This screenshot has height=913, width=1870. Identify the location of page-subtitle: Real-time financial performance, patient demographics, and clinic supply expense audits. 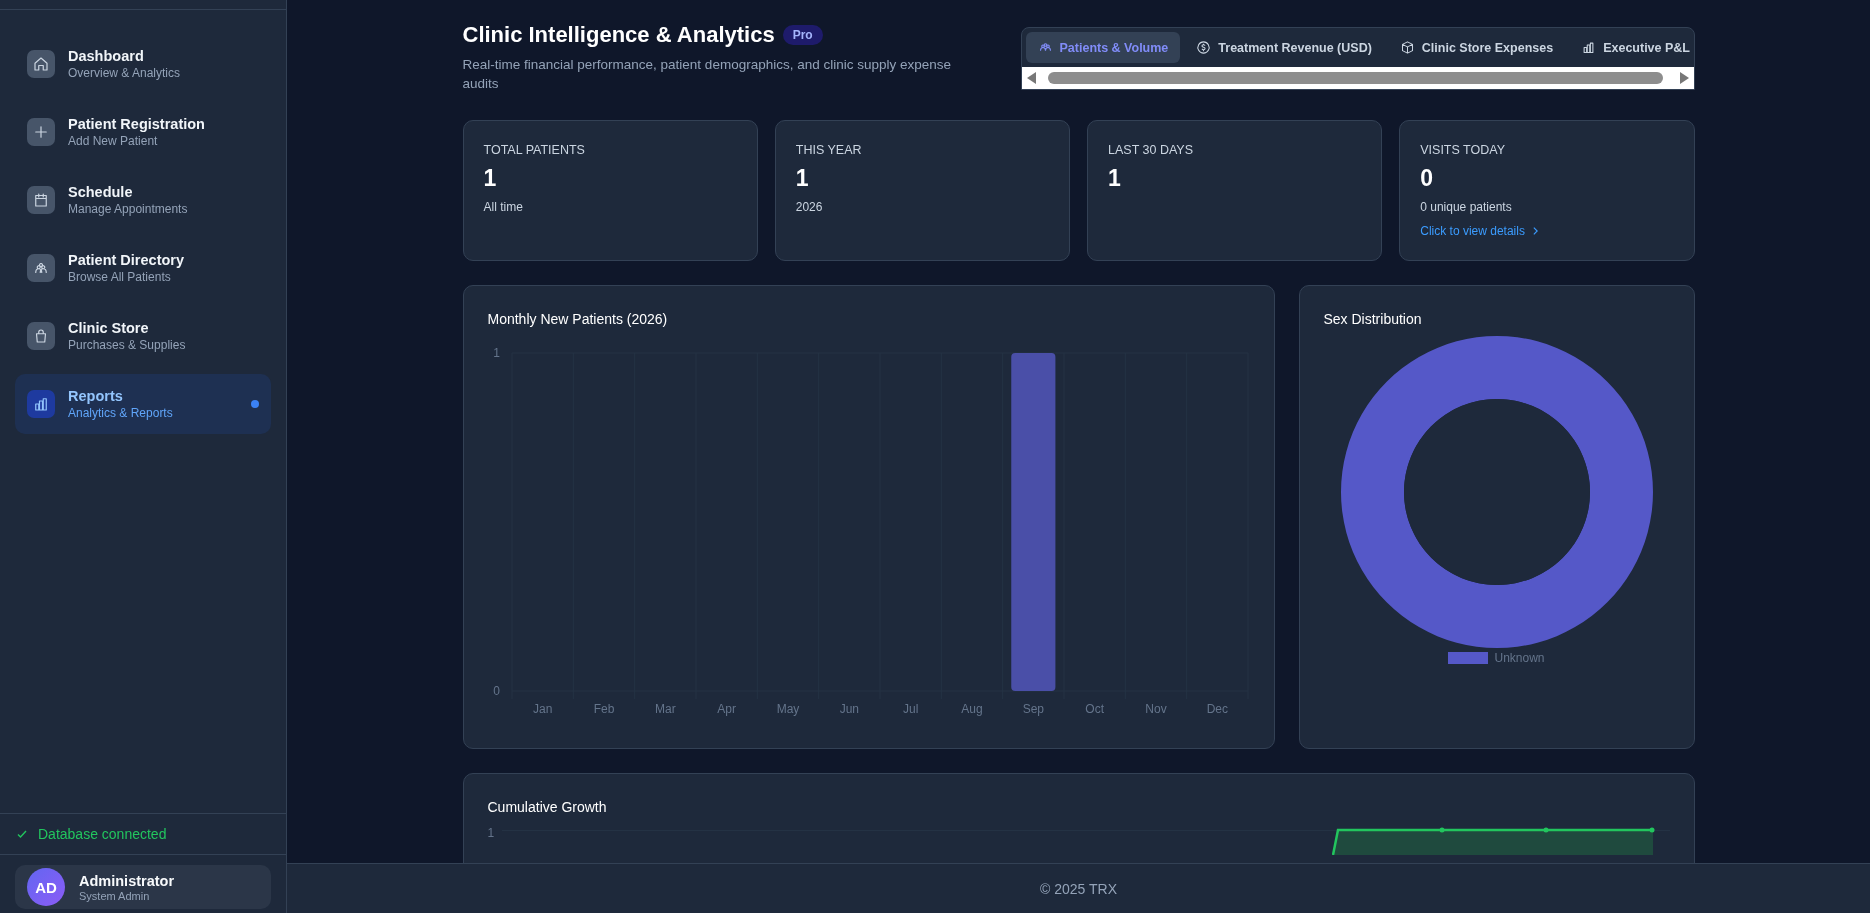
(707, 74).